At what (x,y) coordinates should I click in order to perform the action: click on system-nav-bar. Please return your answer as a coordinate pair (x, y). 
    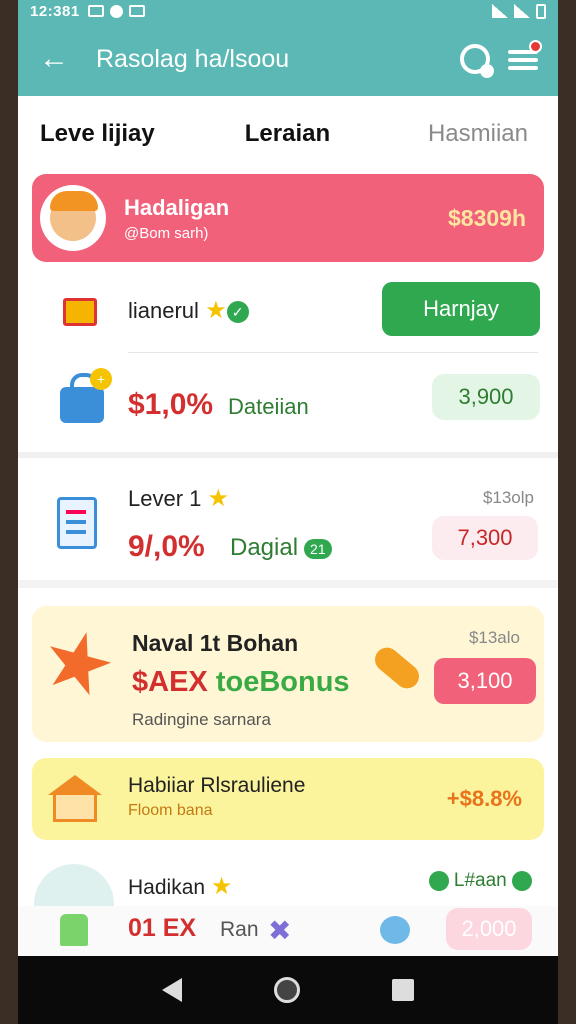
    Looking at the image, I should click on (288, 990).